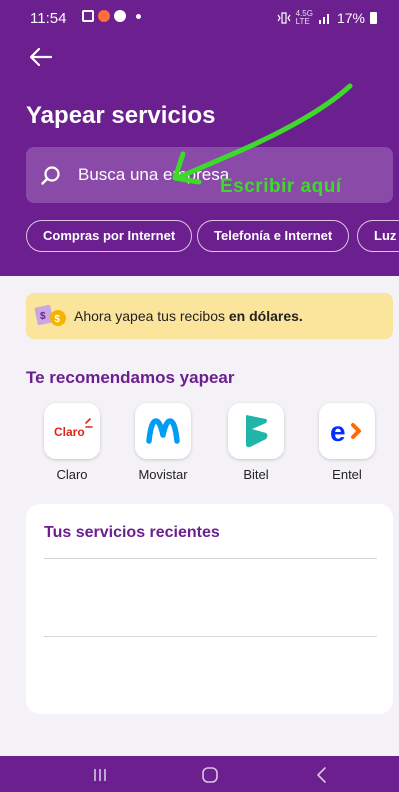 The height and width of the screenshot is (792, 399). What do you see at coordinates (199, 17) in the screenshot?
I see `status-bar: 11:54 4.5G LTE 17%` at bounding box center [199, 17].